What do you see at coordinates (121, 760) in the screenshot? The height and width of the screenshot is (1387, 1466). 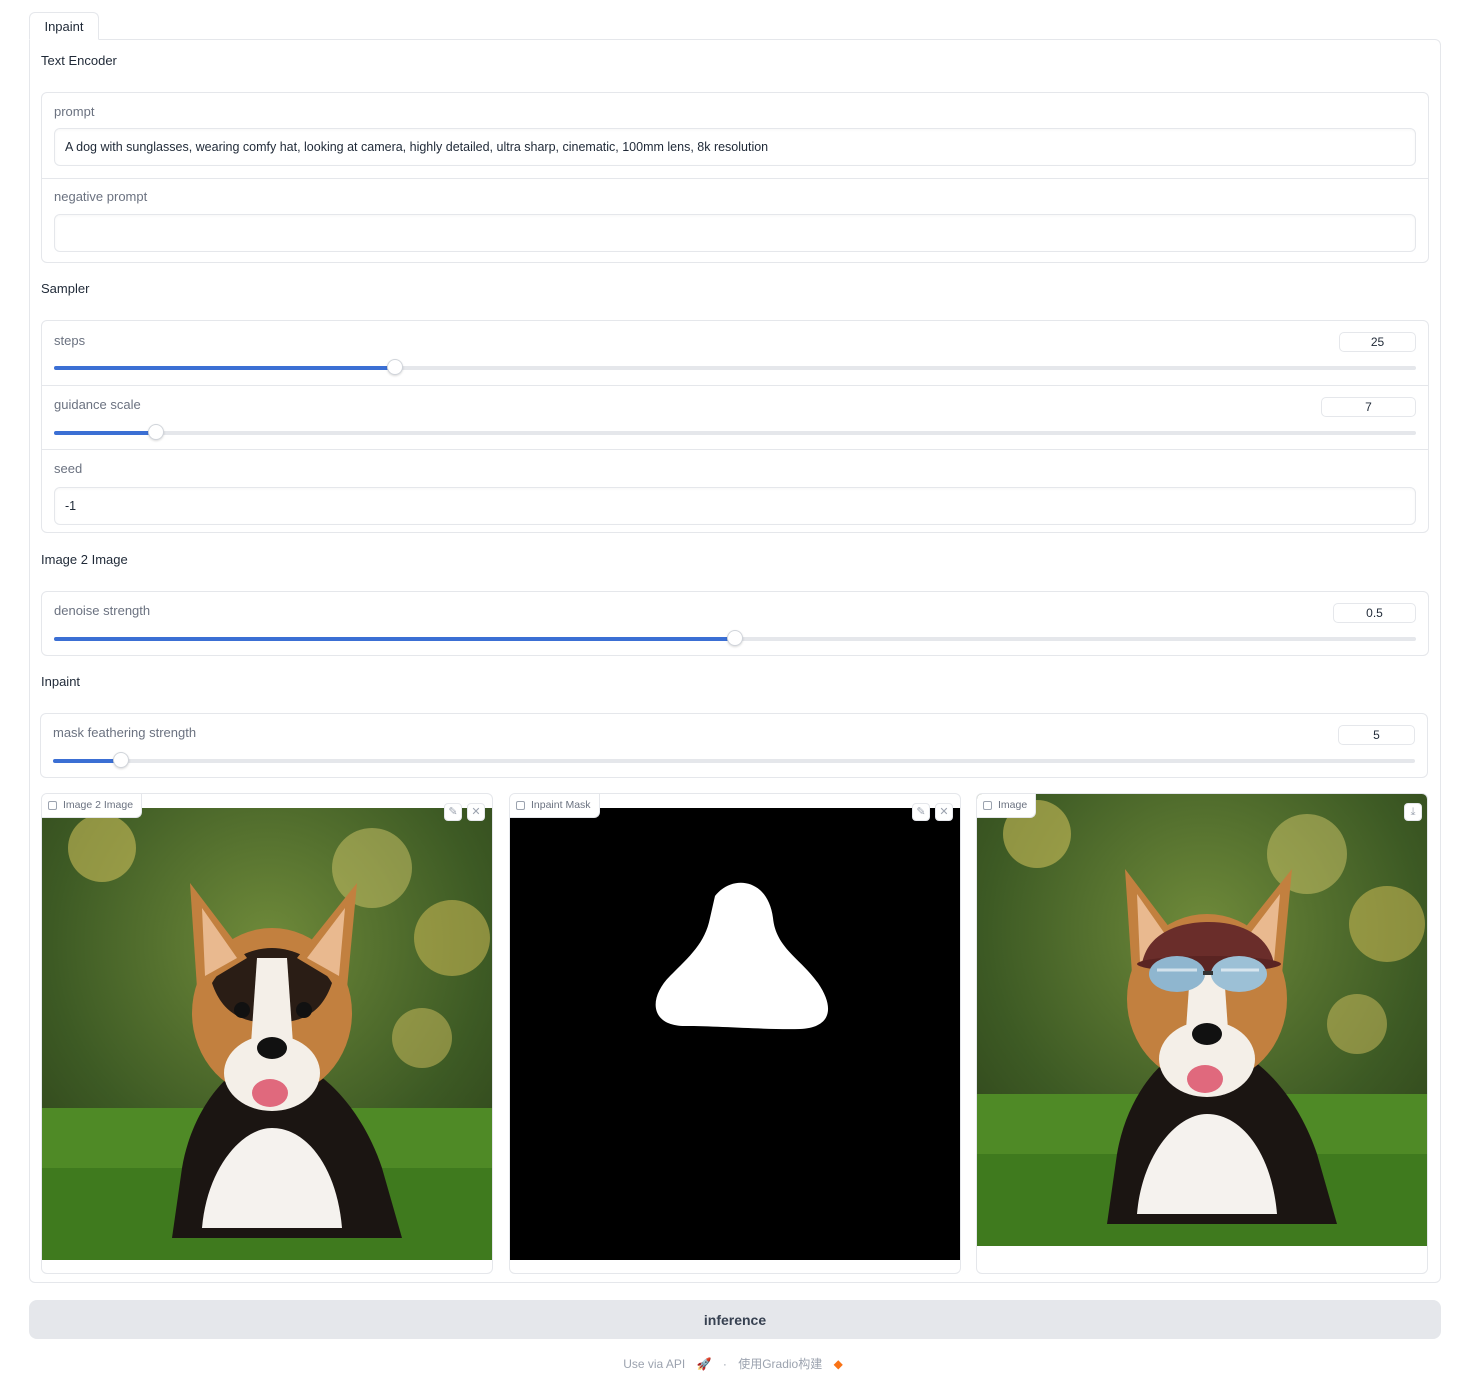 I see `feather-slider-thumb` at bounding box center [121, 760].